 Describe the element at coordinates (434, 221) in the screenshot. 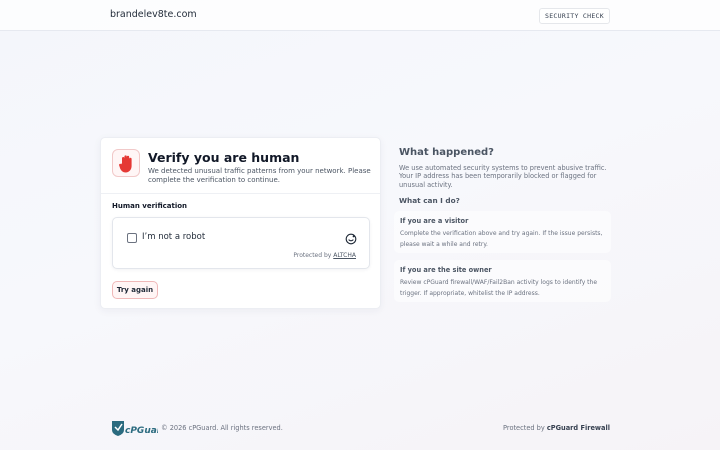

I see `visitor-title: If you are a visitor` at that location.